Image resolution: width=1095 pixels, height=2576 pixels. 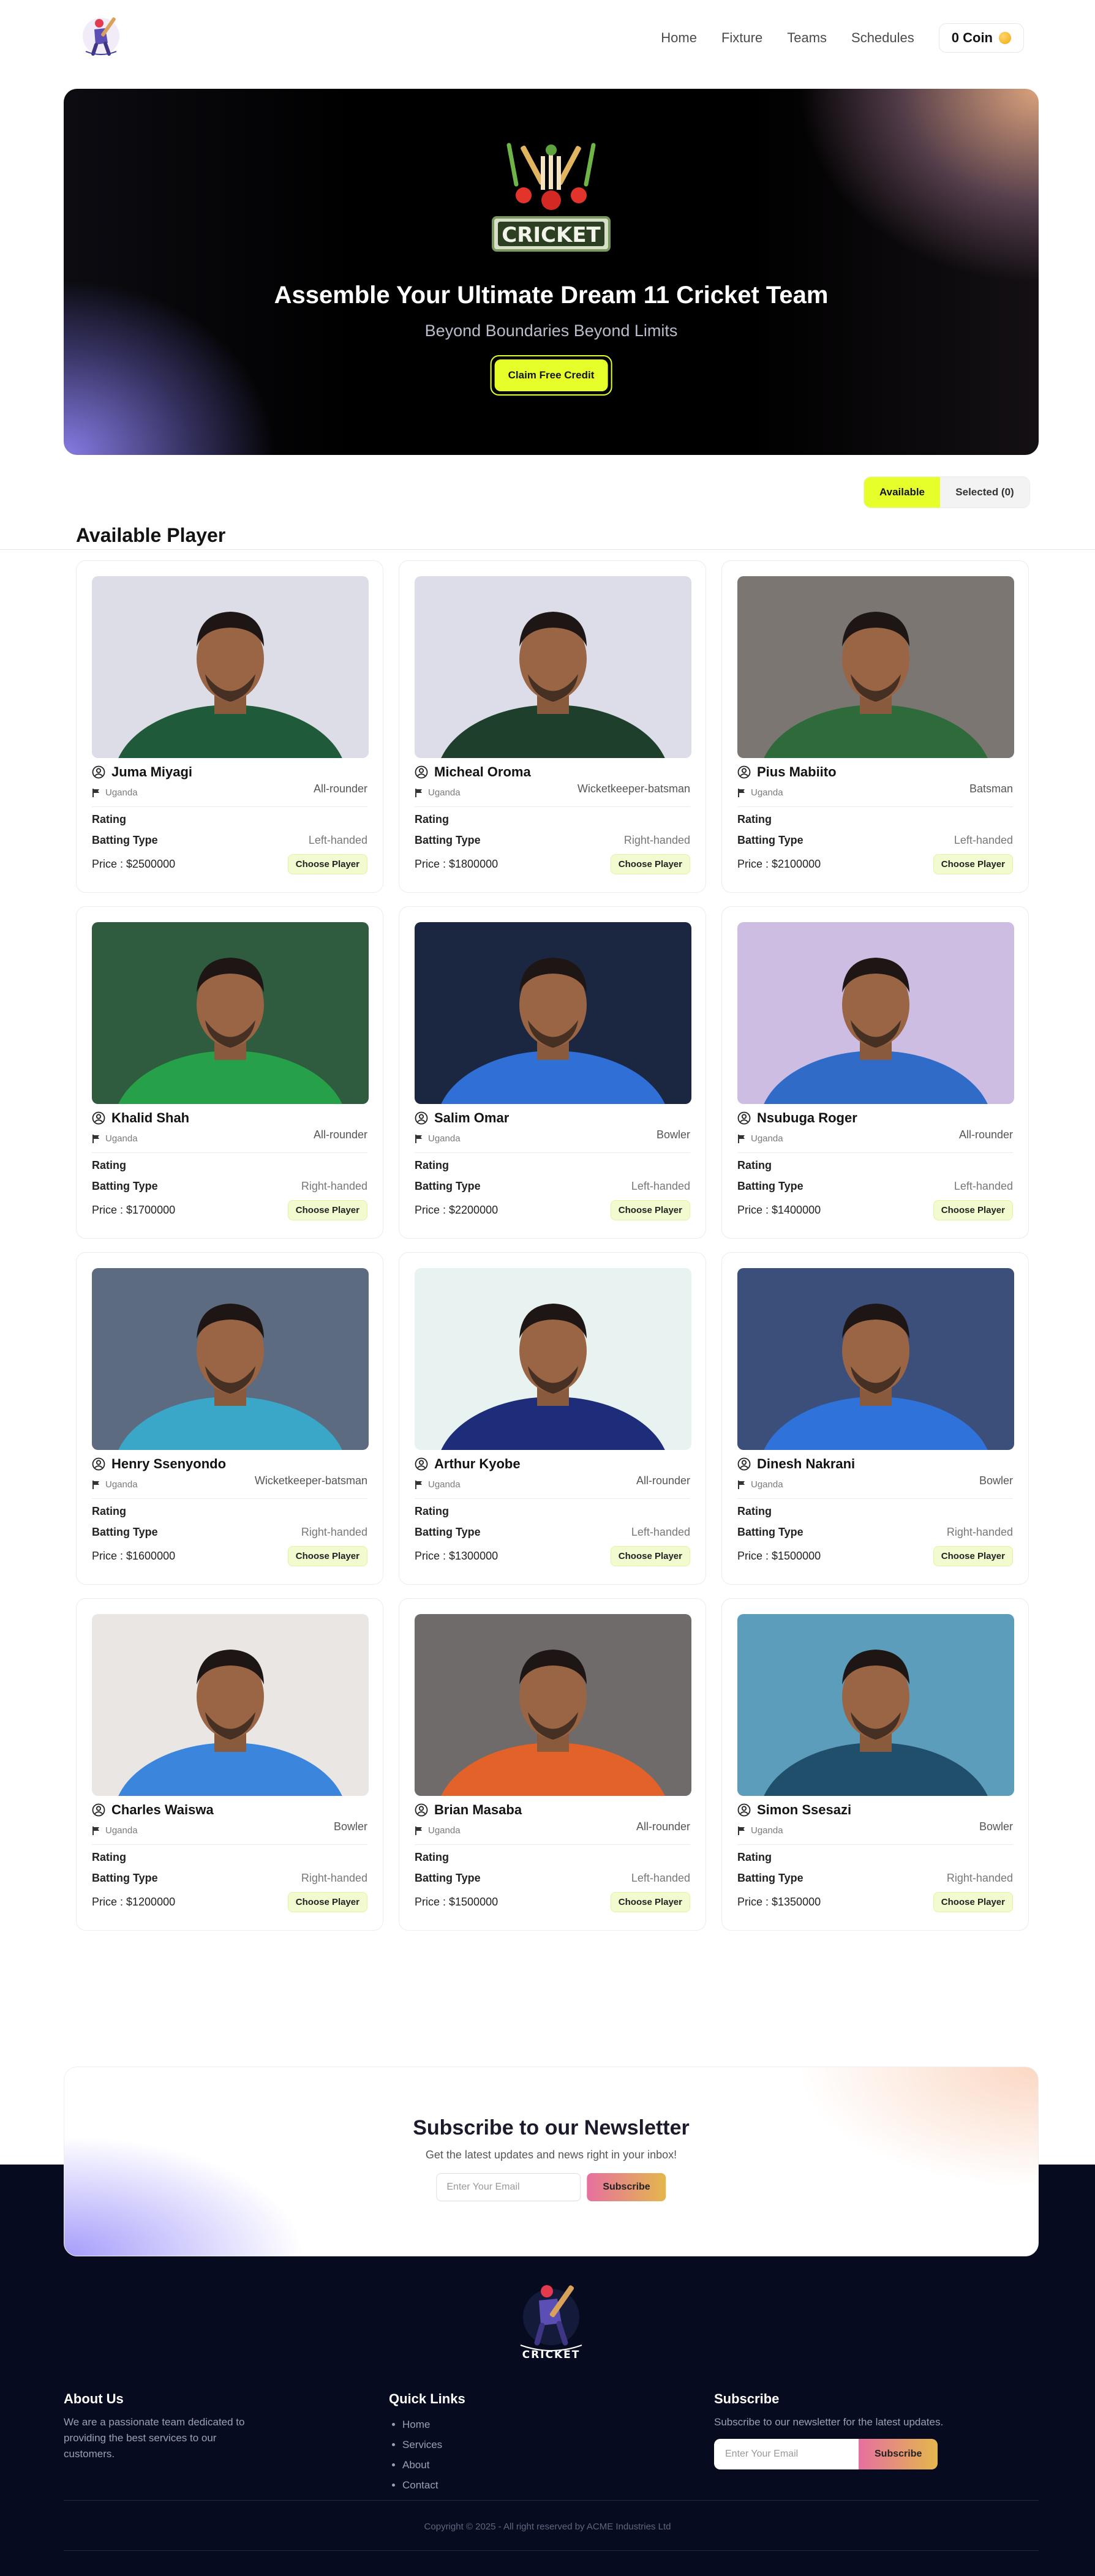 I want to click on nav-fixture-link: Fixture, so click(x=742, y=38).